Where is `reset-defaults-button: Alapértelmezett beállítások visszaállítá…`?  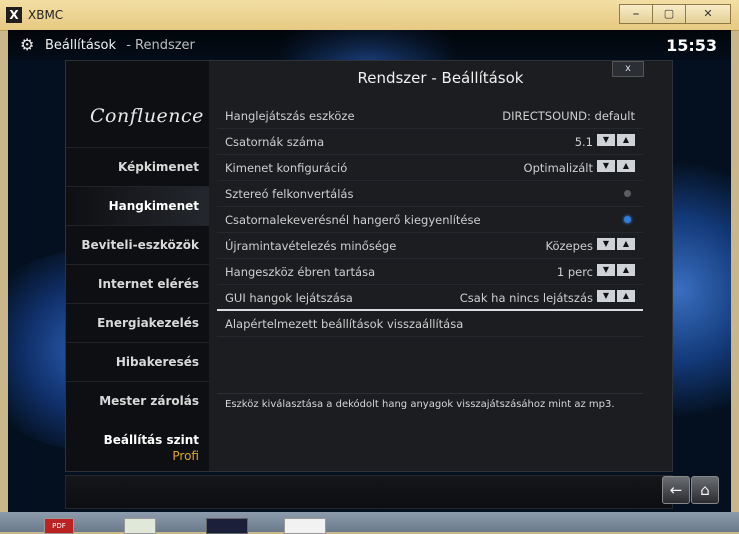
reset-defaults-button: Alapértelmezett beállítások visszaállítá… is located at coordinates (344, 324).